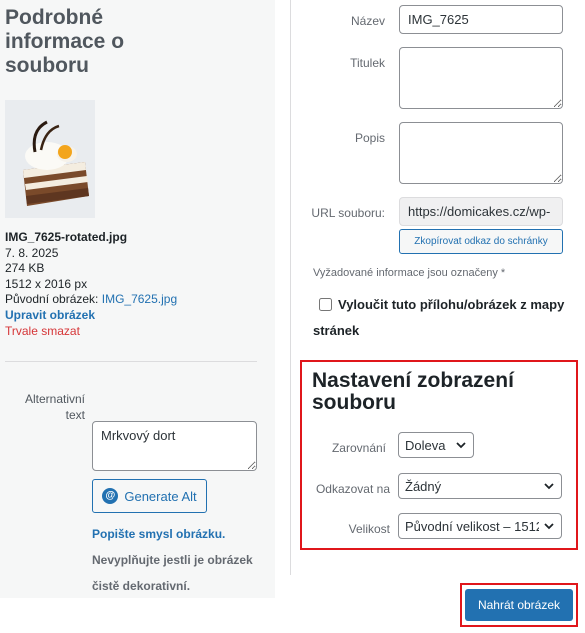 The height and width of the screenshot is (633, 585). What do you see at coordinates (481, 211) in the screenshot?
I see `file-url-input` at bounding box center [481, 211].